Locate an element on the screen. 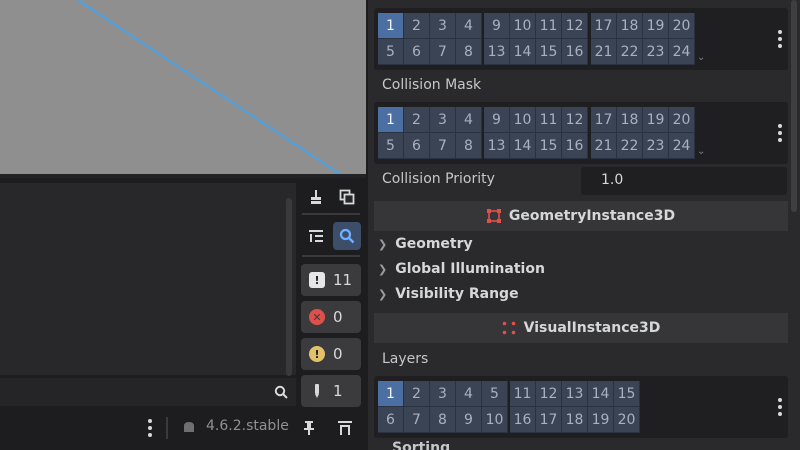 This screenshot has width=800, height=450. mask-cell: 18 is located at coordinates (630, 120).